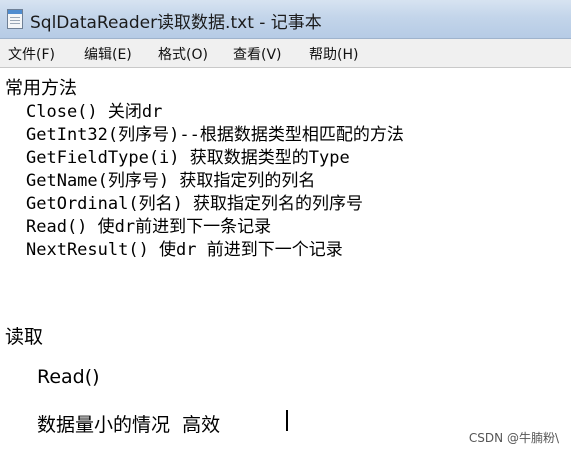 Image resolution: width=571 pixels, height=454 pixels. I want to click on notepad-icon, so click(15, 19).